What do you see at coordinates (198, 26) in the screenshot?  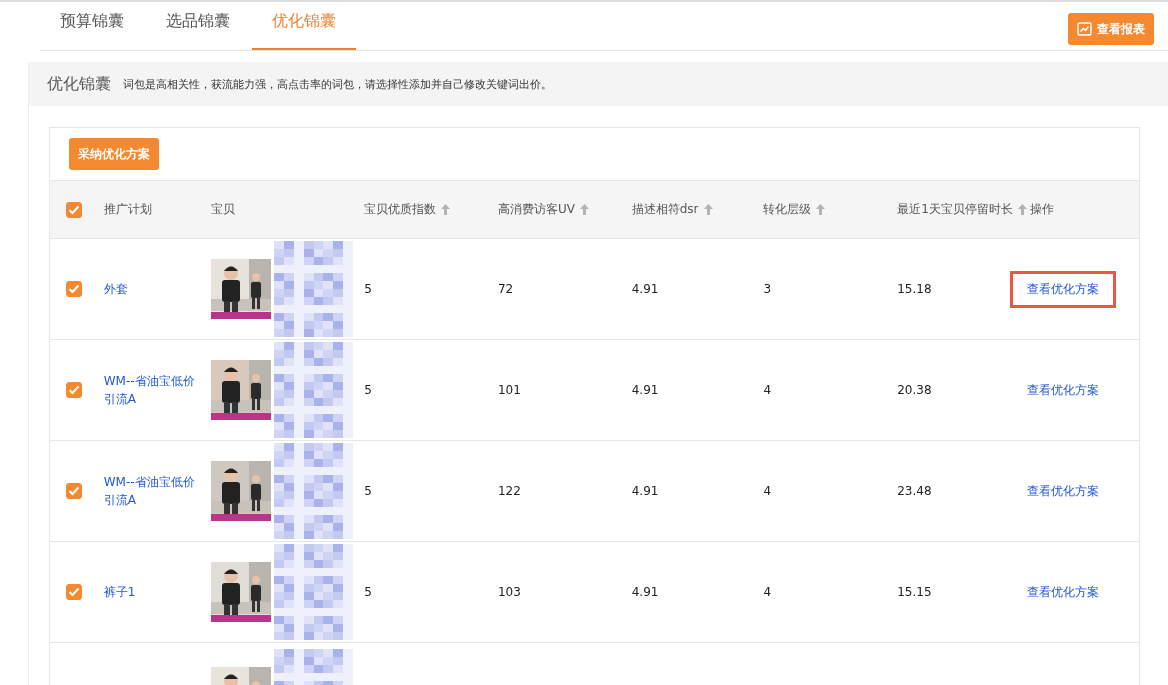 I see `tab: 选品锦囊` at bounding box center [198, 26].